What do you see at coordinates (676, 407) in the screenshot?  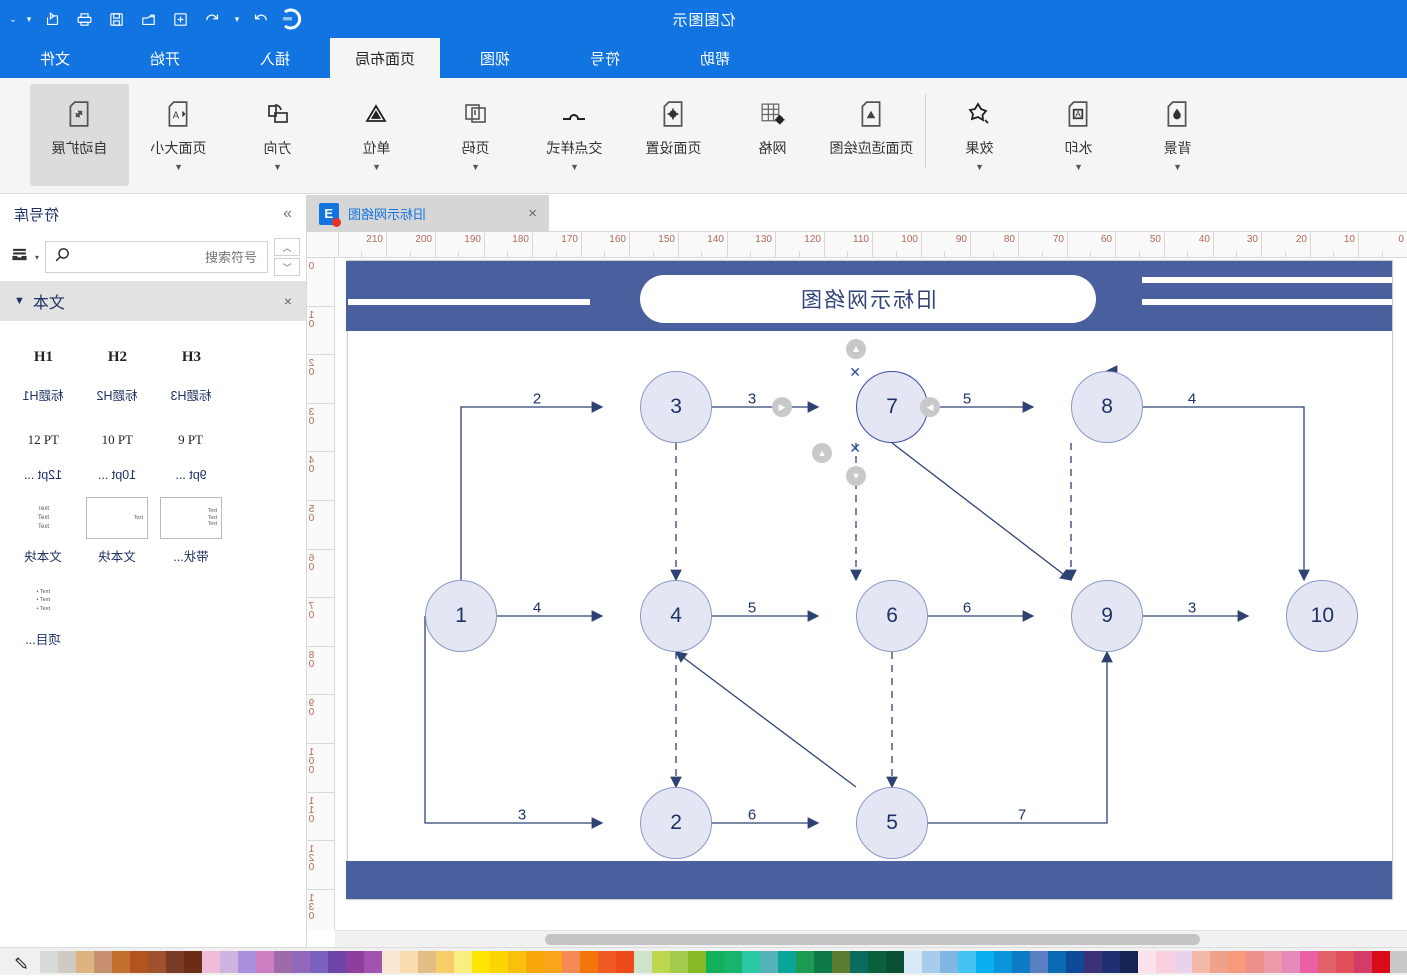 I see `diagram-node-3: 3` at bounding box center [676, 407].